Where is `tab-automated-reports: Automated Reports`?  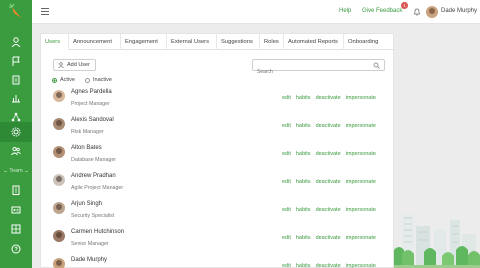 tab-automated-reports: Automated Reports is located at coordinates (314, 42).